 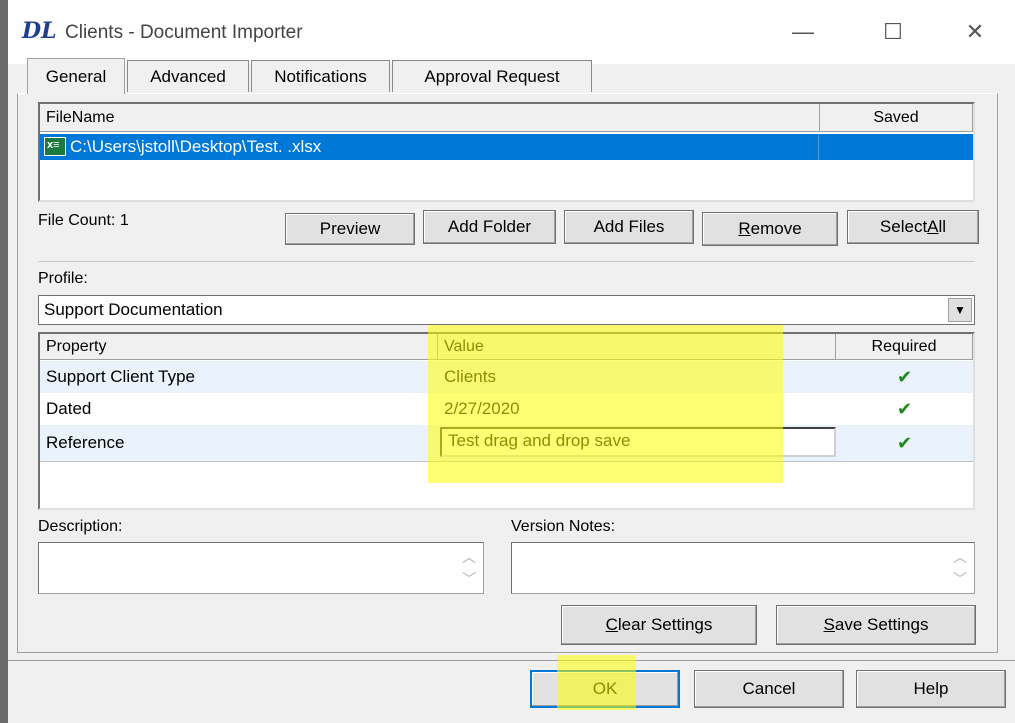 I want to click on ok-button: OK, so click(x=605, y=689).